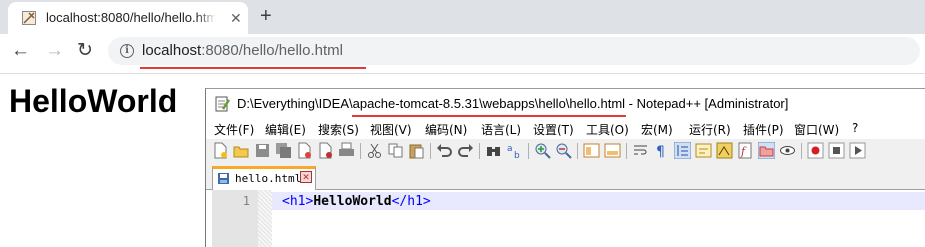 The width and height of the screenshot is (925, 247). What do you see at coordinates (657, 129) in the screenshot?
I see `menu-macro: 宏(M)` at bounding box center [657, 129].